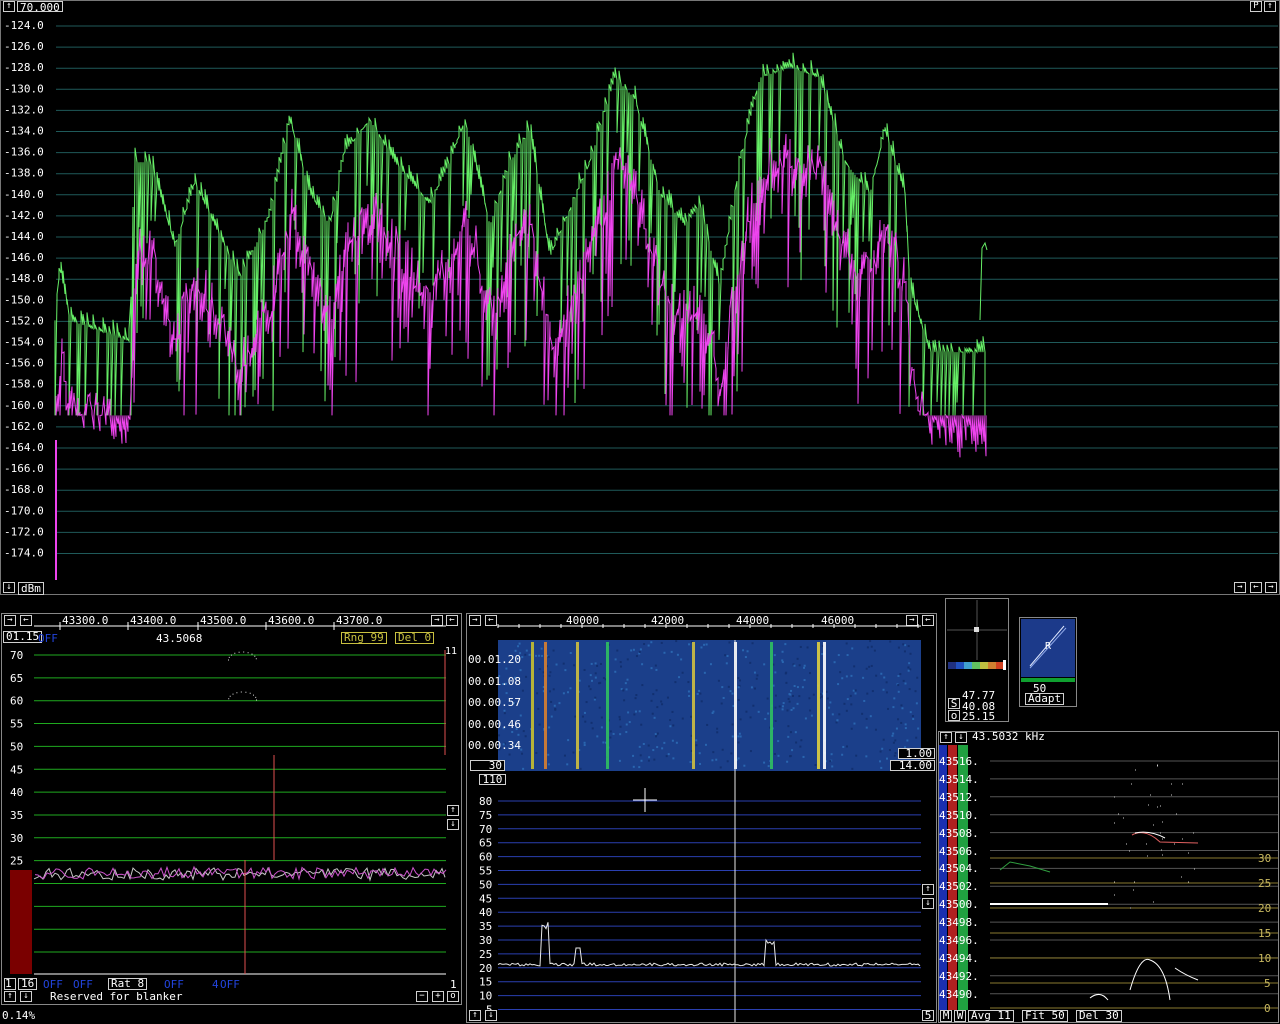 The height and width of the screenshot is (1024, 1280). I want to click on y-tick-label: -160.0, so click(24, 405).